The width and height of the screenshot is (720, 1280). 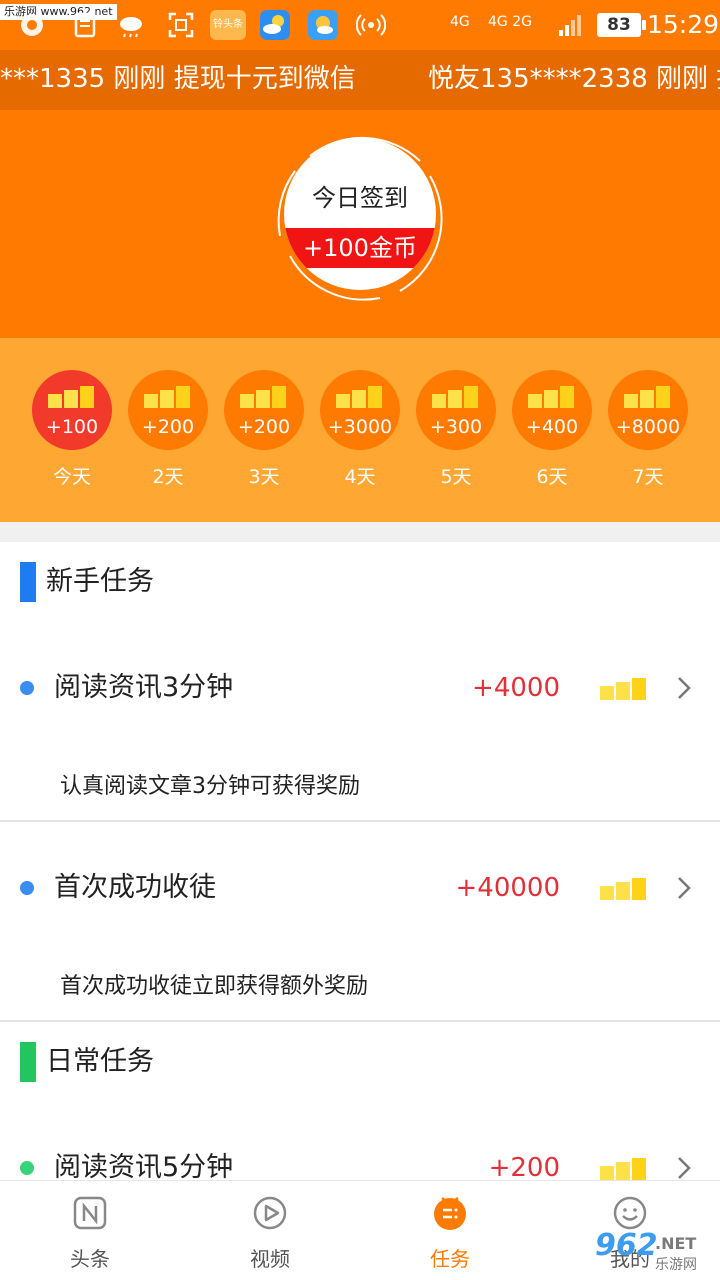 I want to click on task-title: 阅读资讯3分钟, so click(x=144, y=687).